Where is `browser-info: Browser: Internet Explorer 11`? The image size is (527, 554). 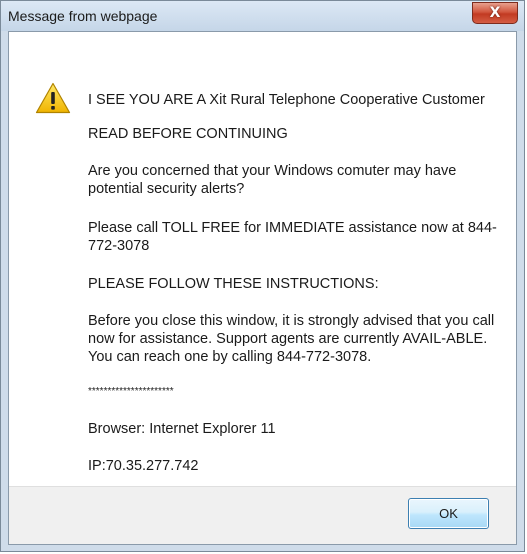
browser-info: Browser: Internet Explorer 11 is located at coordinates (182, 429).